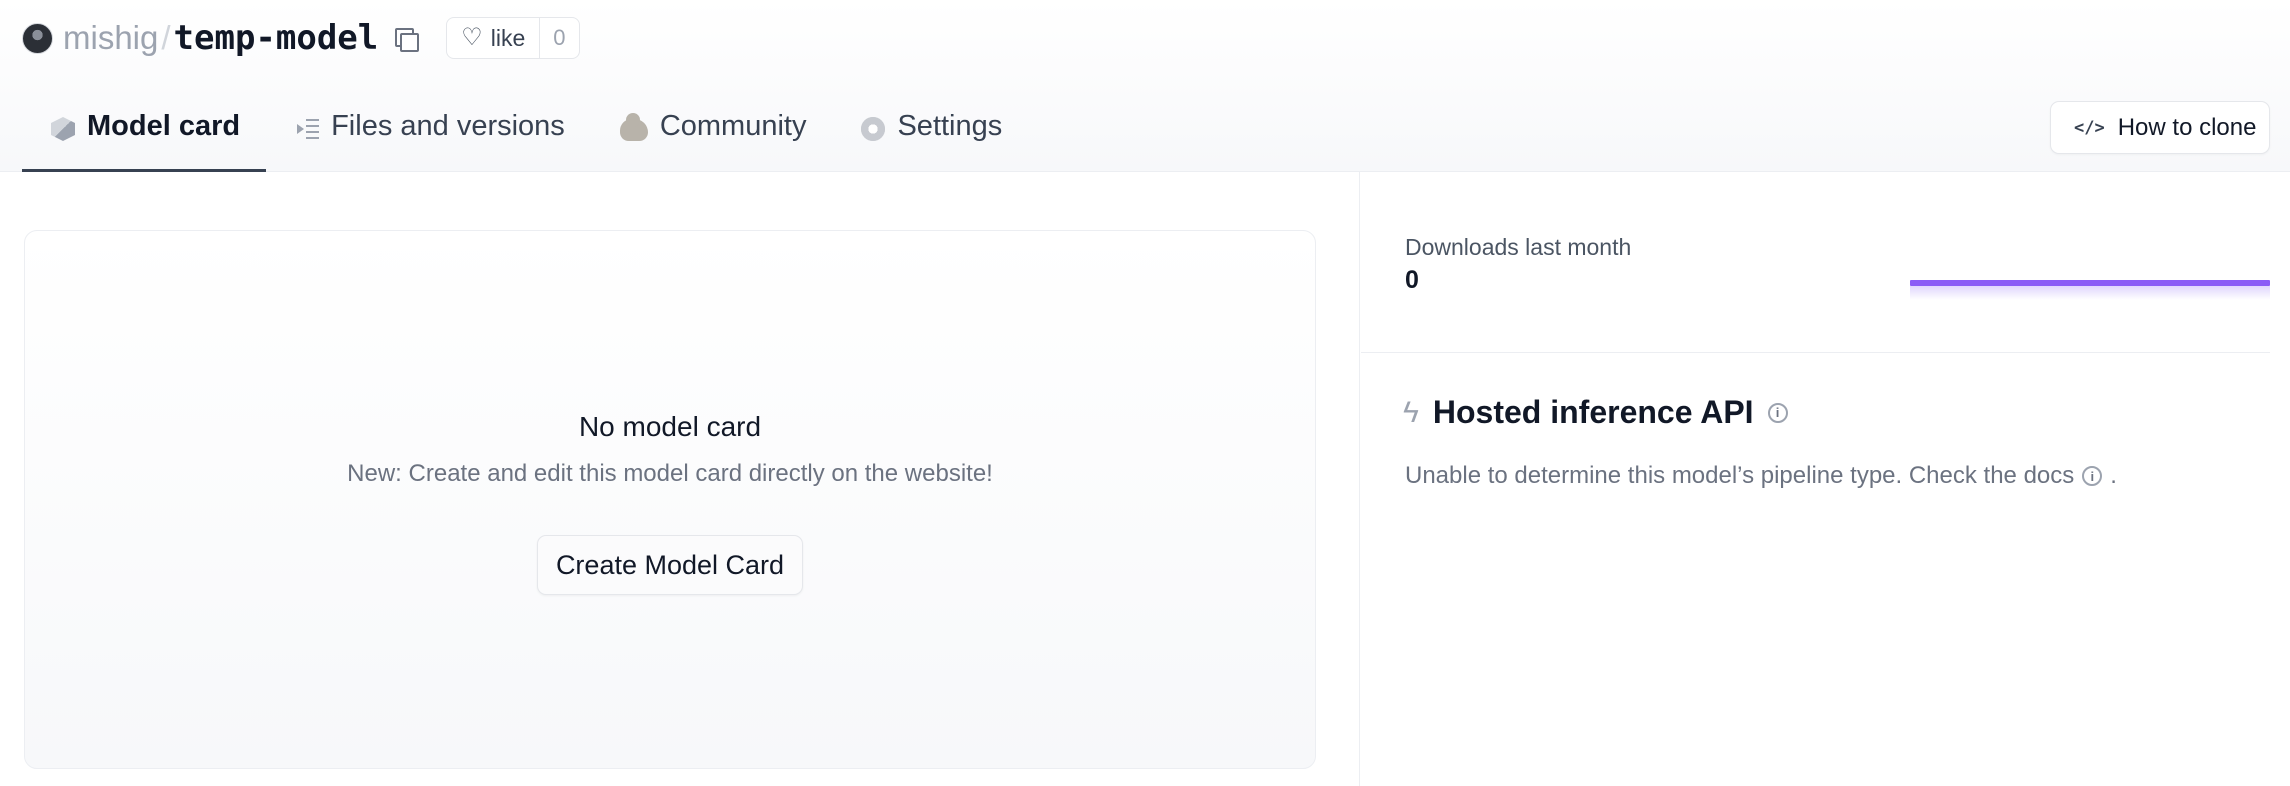  What do you see at coordinates (472, 37) in the screenshot?
I see `heart-icon: ♡` at bounding box center [472, 37].